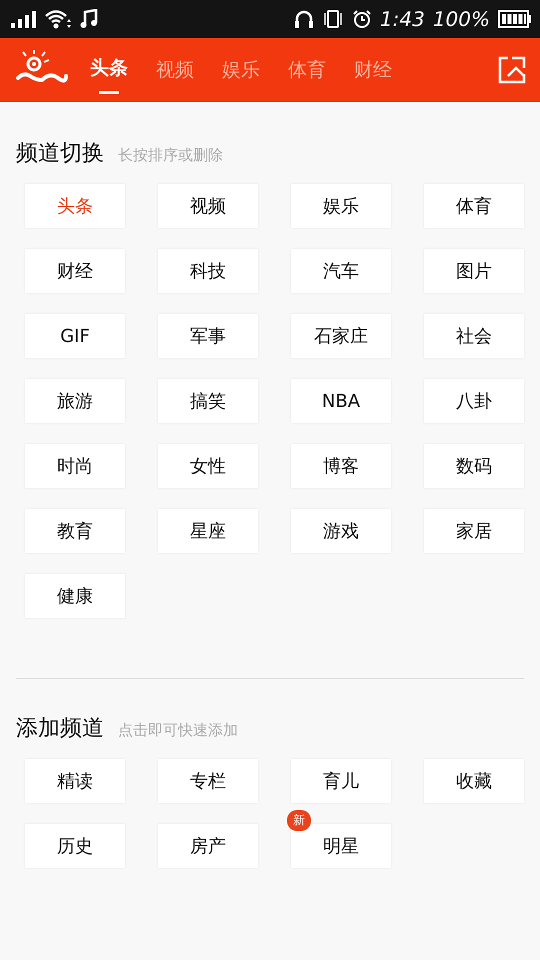 This screenshot has height=960, width=540. Describe the element at coordinates (208, 846) in the screenshot. I see `channel-button: 房产` at that location.